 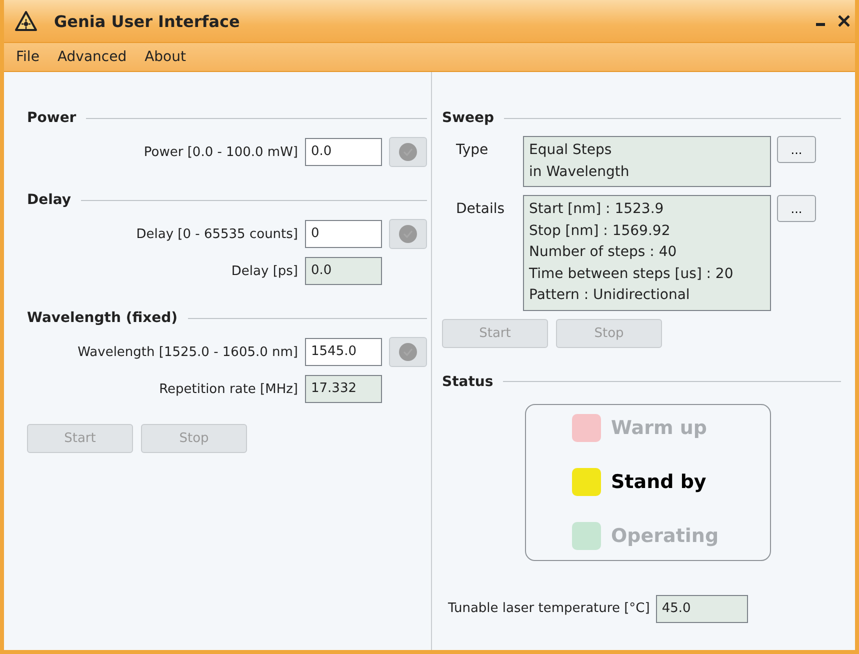 I want to click on menu-item: File, so click(x=28, y=57).